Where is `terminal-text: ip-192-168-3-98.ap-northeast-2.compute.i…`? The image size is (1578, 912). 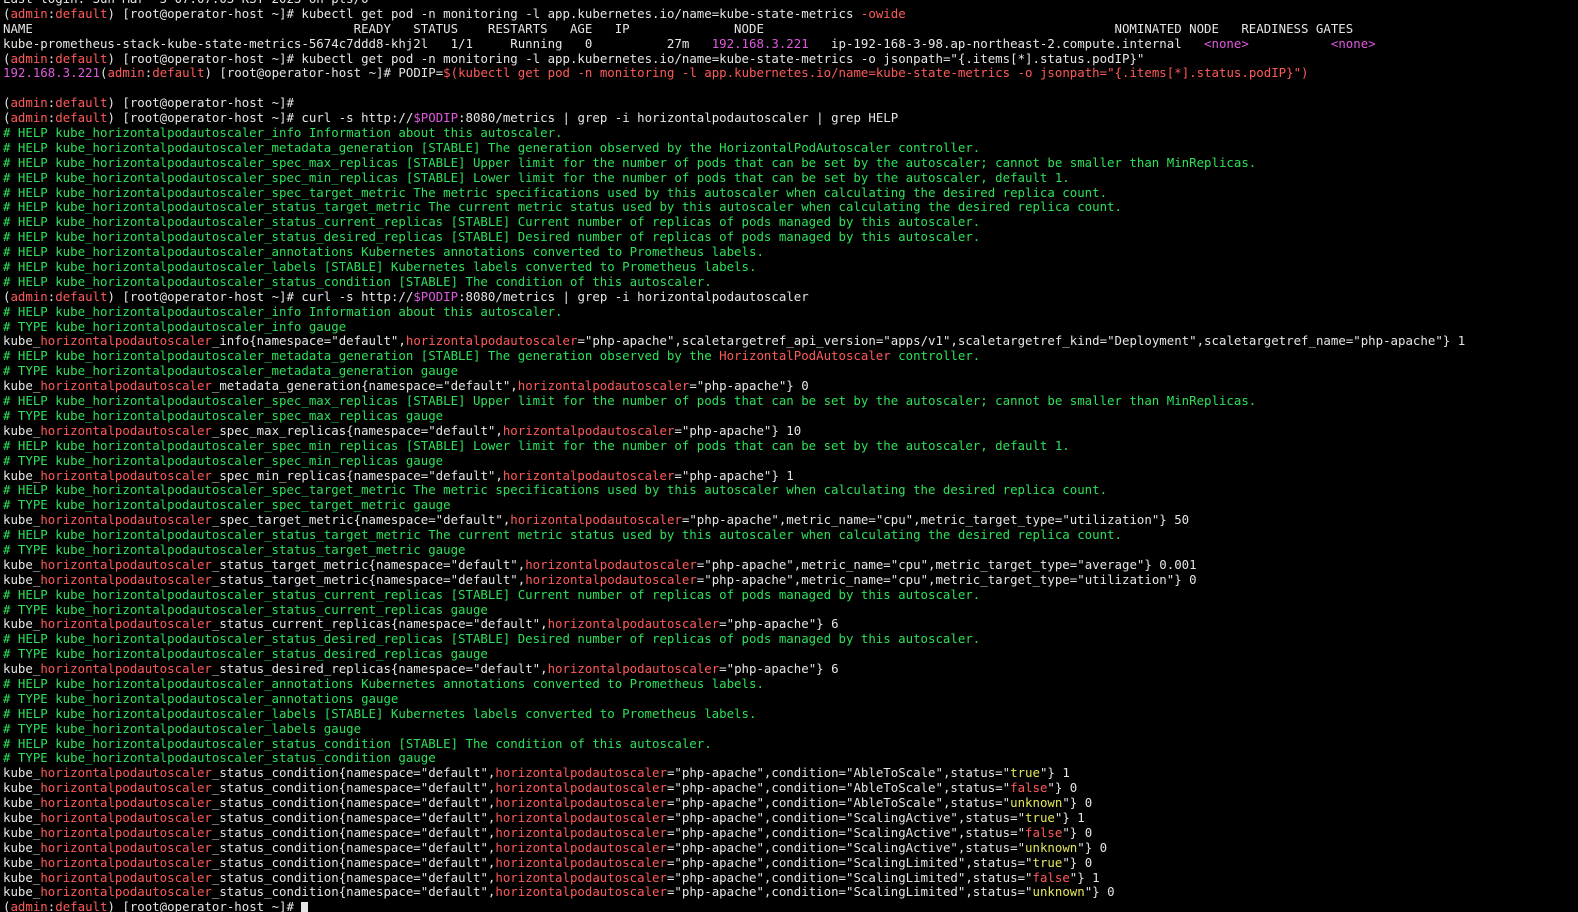 terminal-text: ip-192-168-3-98.ap-northeast-2.compute.i… is located at coordinates (1006, 43).